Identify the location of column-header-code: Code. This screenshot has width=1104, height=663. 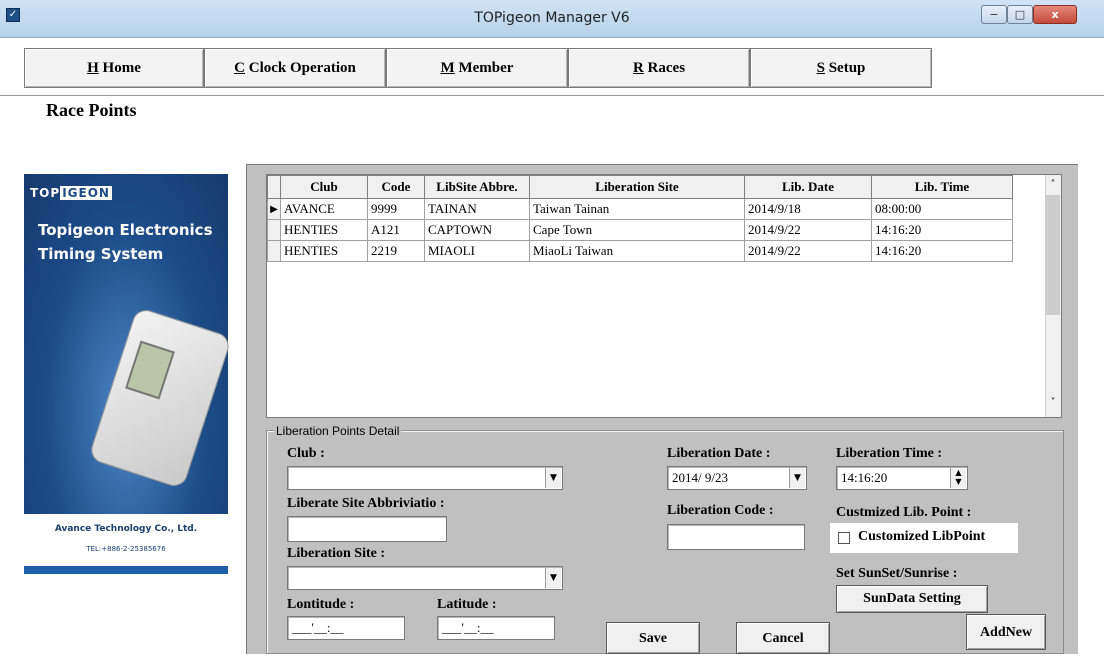
(396, 187).